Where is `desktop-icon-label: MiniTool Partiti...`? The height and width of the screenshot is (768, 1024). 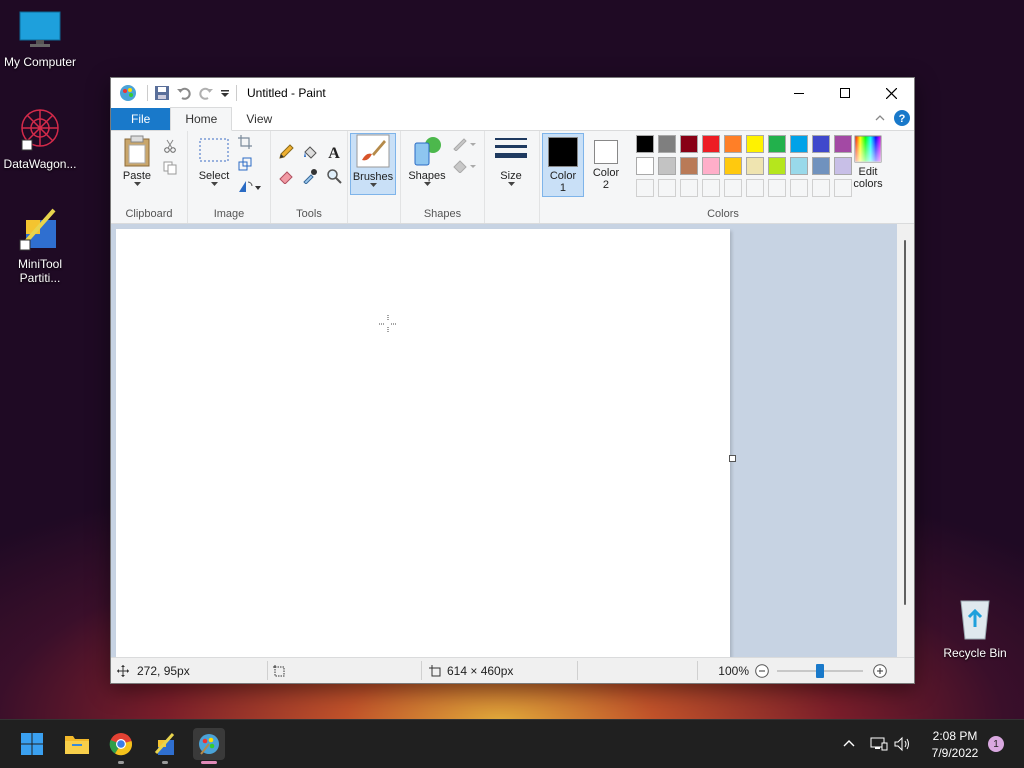 desktop-icon-label: MiniTool Partiti... is located at coordinates (39, 271).